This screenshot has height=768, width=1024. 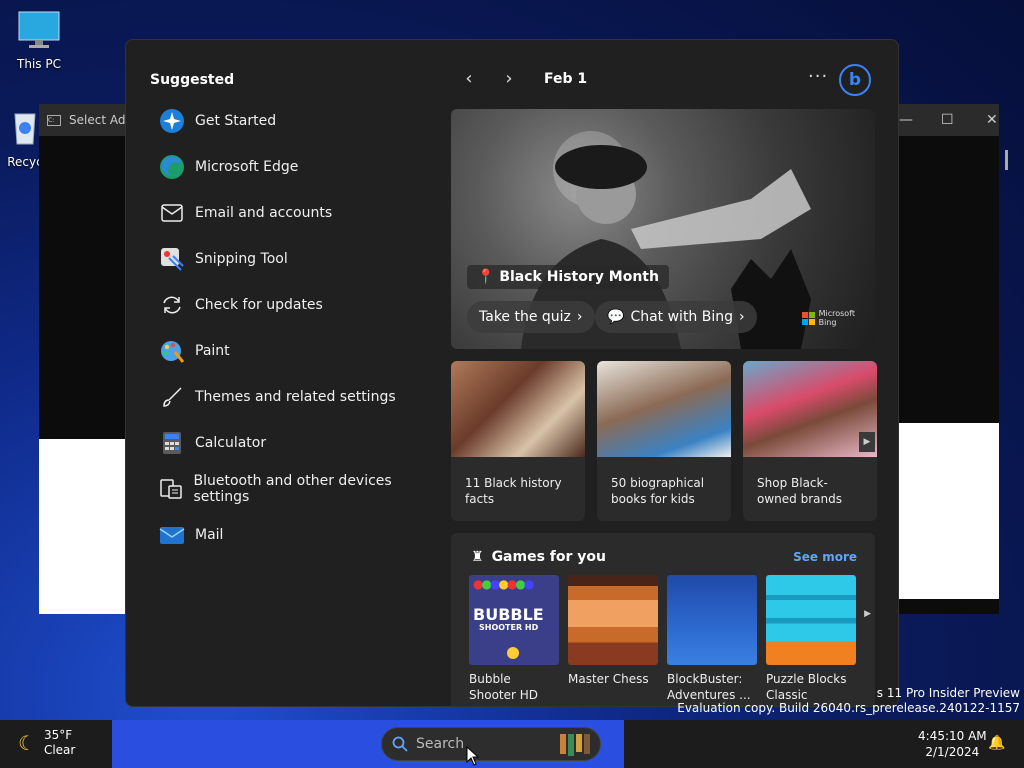 I want to click on desktop-icon-label: This PC, so click(x=39, y=64).